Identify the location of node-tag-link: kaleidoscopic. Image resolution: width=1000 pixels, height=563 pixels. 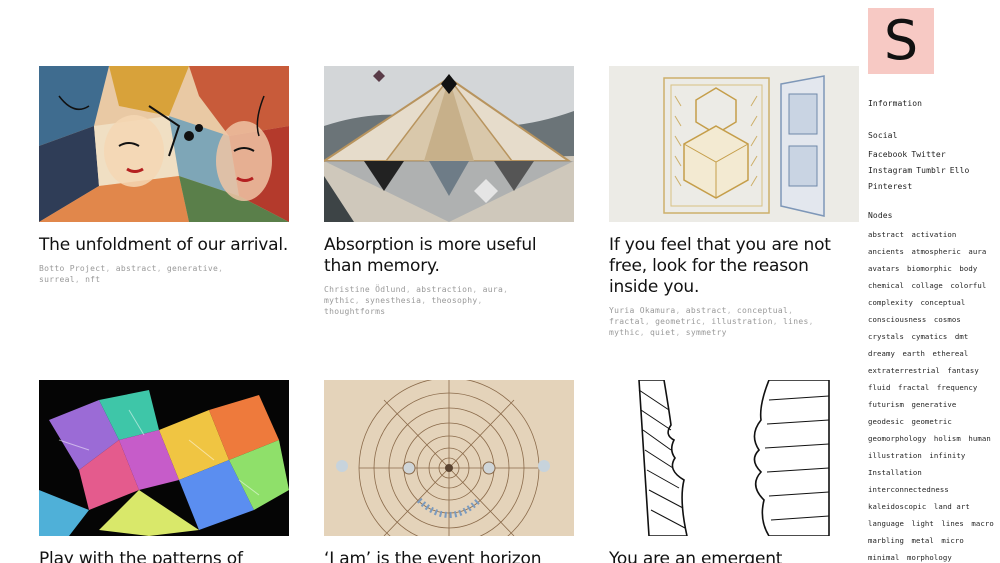
(897, 506).